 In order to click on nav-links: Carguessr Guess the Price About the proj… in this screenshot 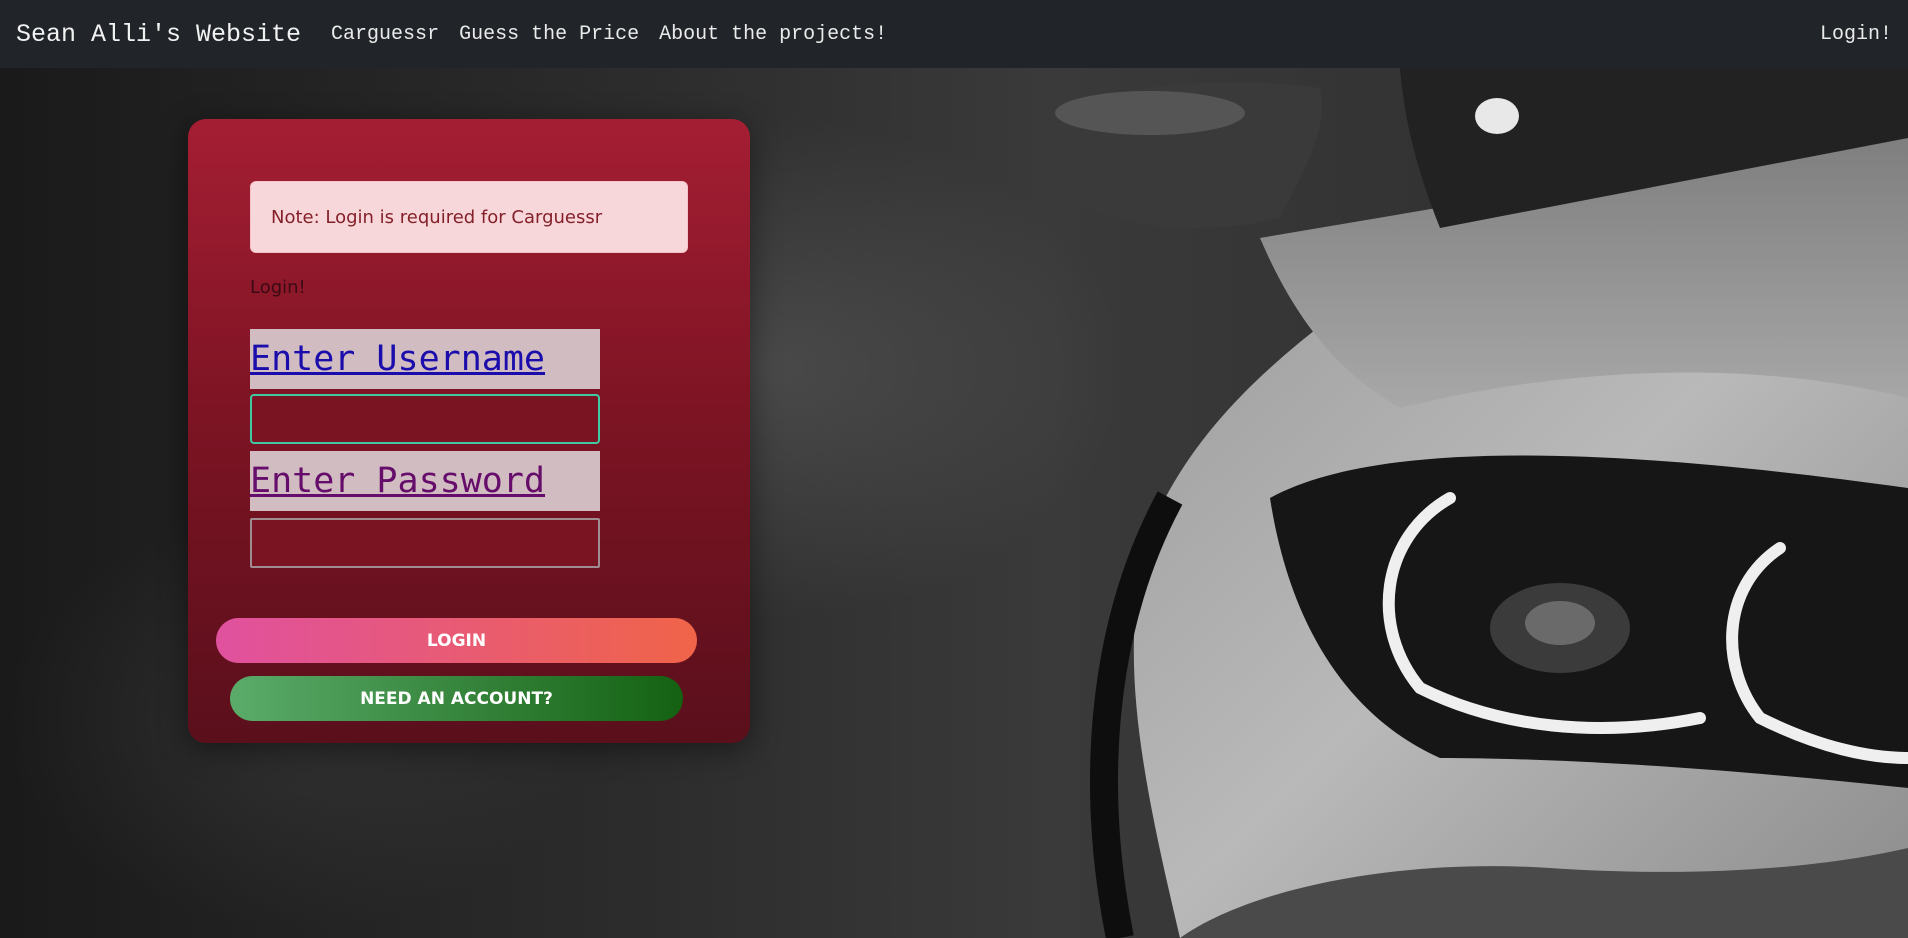, I will do `click(609, 34)`.